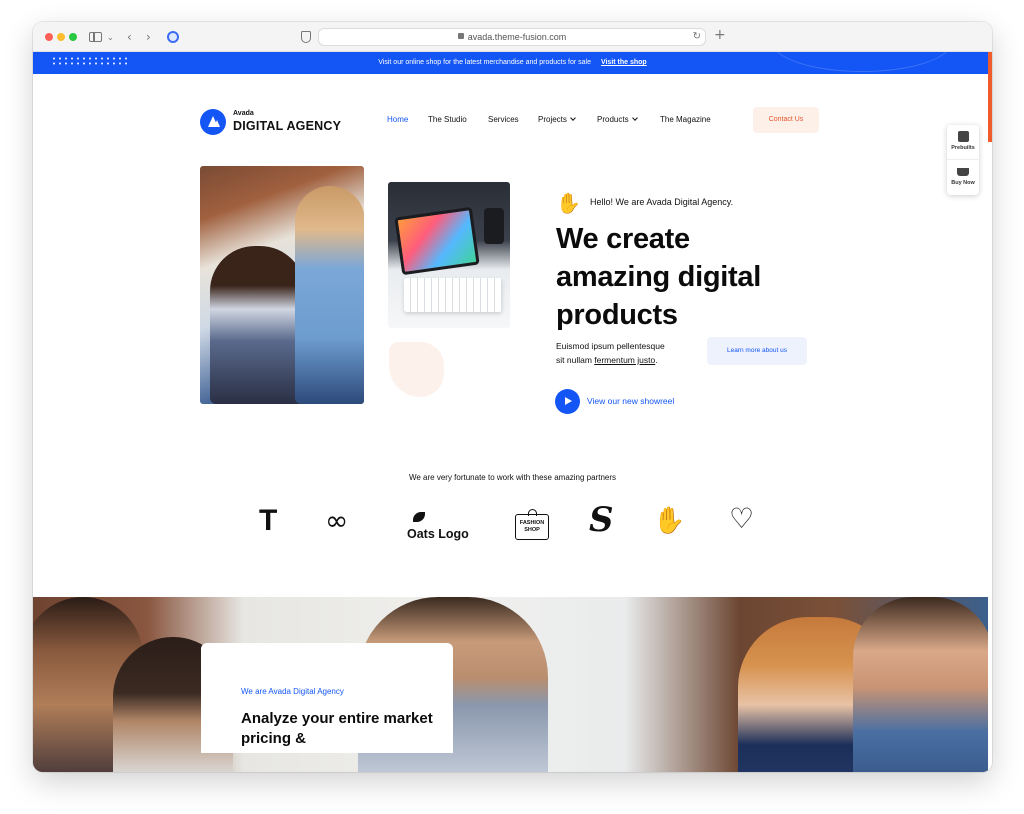 This screenshot has width=1024, height=814. I want to click on hero-headline-line: We create, so click(623, 239).